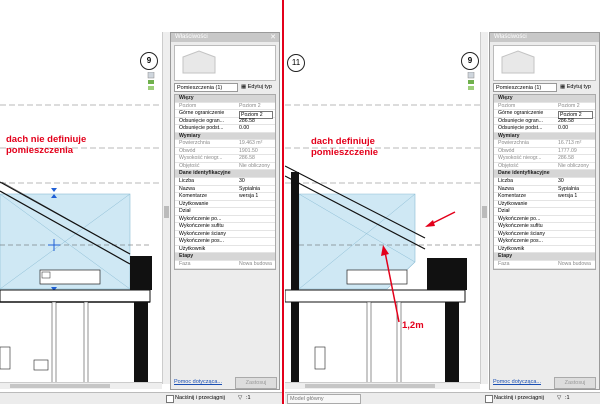  Describe the element at coordinates (511, 248) in the screenshot. I see `property-label: Użytkownik` at that location.